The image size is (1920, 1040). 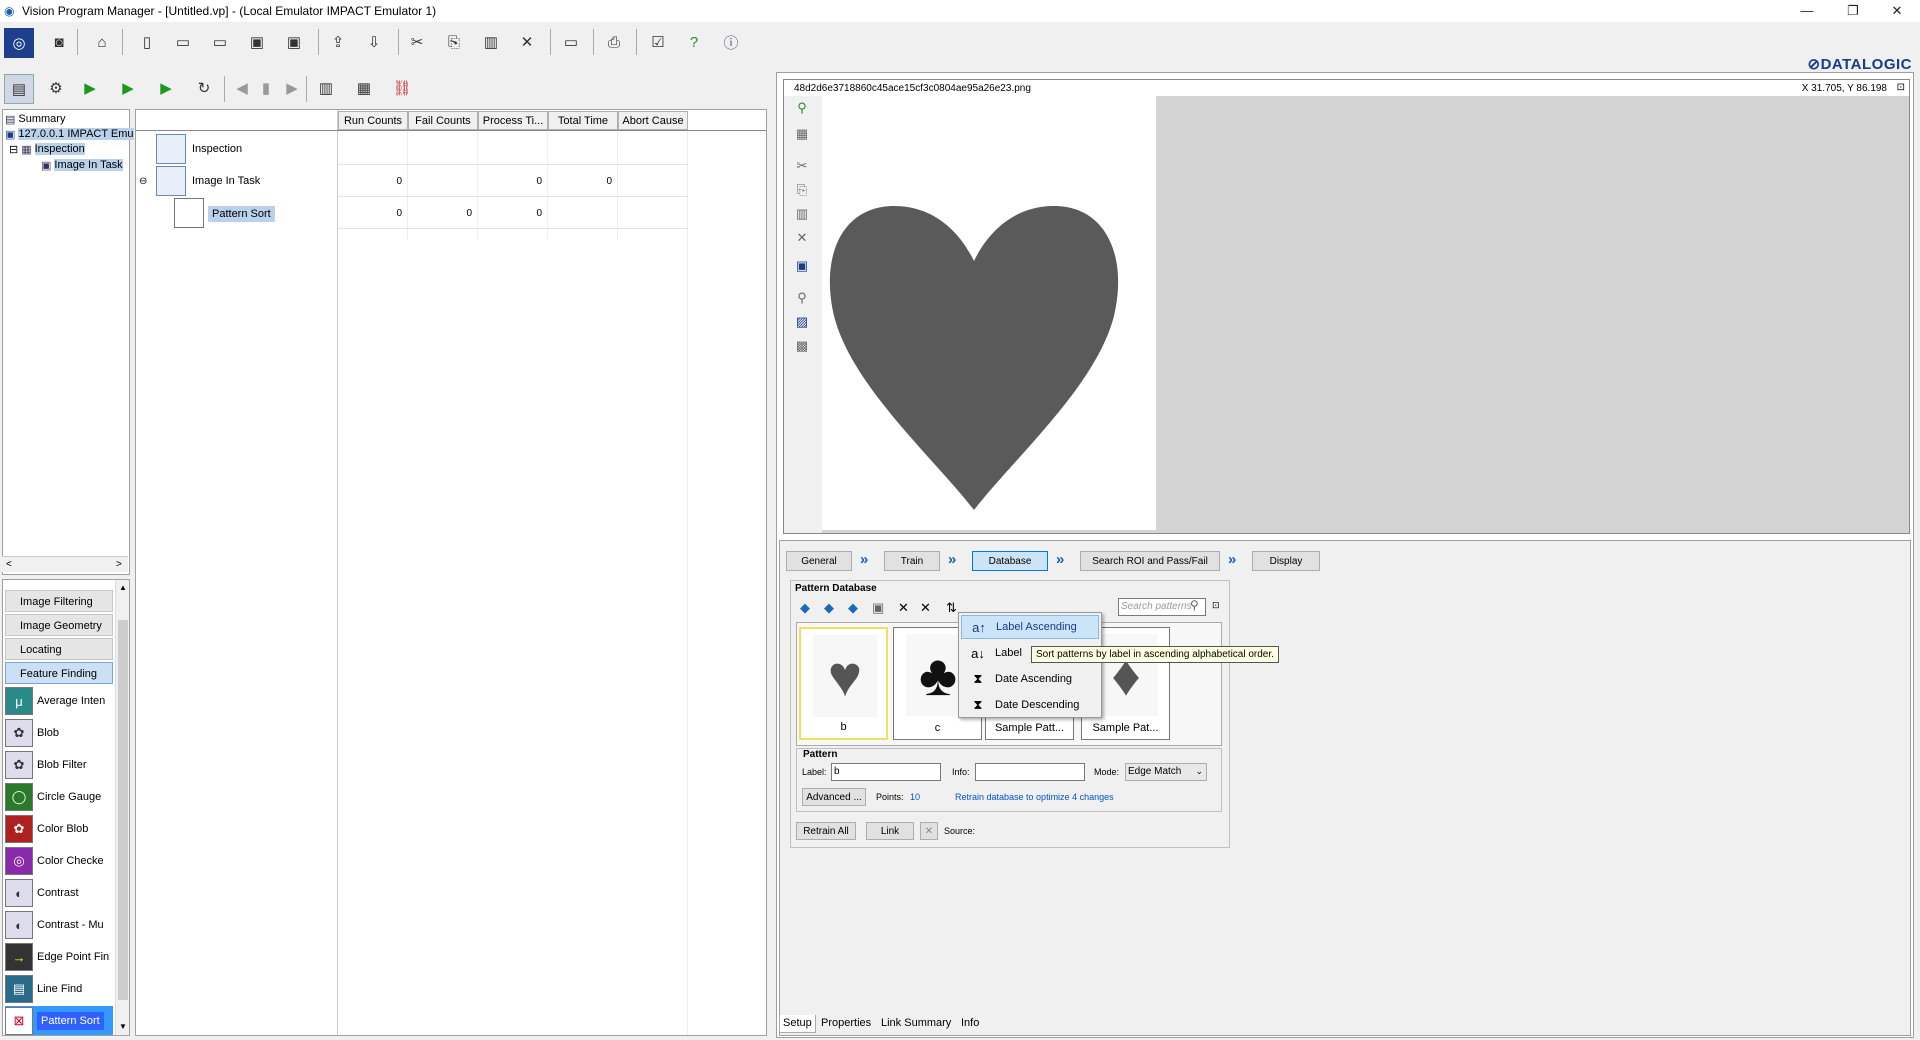 I want to click on tool-contrast-multi: ◐ Contrast - Mu, so click(x=59, y=925).